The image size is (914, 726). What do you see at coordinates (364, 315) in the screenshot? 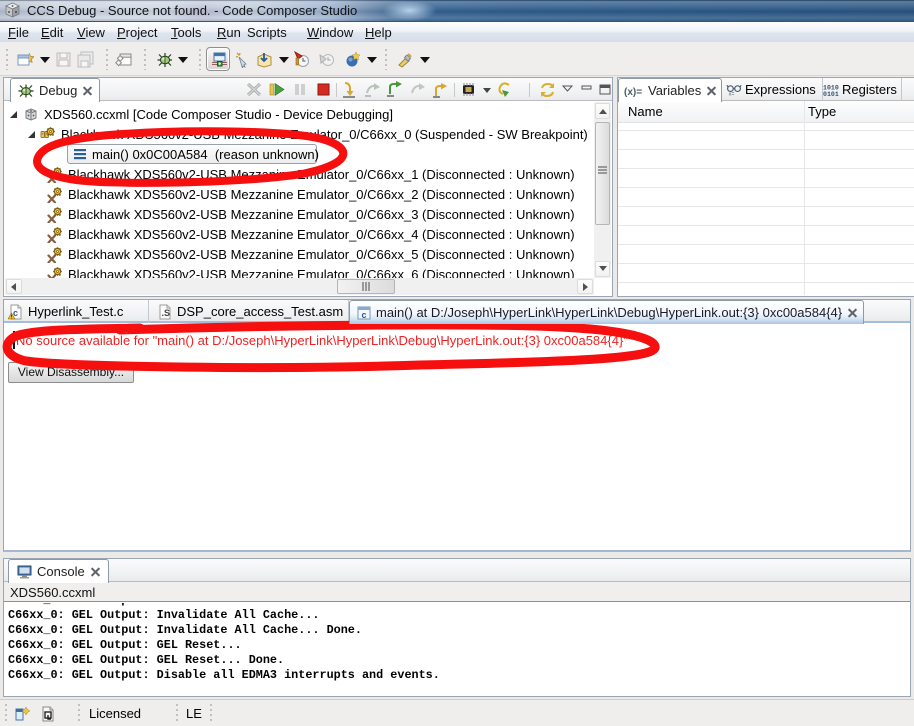
I see `svg-text: c` at bounding box center [364, 315].